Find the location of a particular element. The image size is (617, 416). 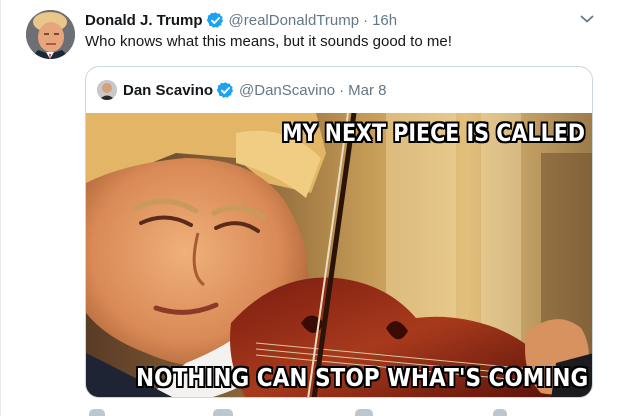

meme-top-caption: MY NEXT PIECE IS CALLED is located at coordinates (433, 133).